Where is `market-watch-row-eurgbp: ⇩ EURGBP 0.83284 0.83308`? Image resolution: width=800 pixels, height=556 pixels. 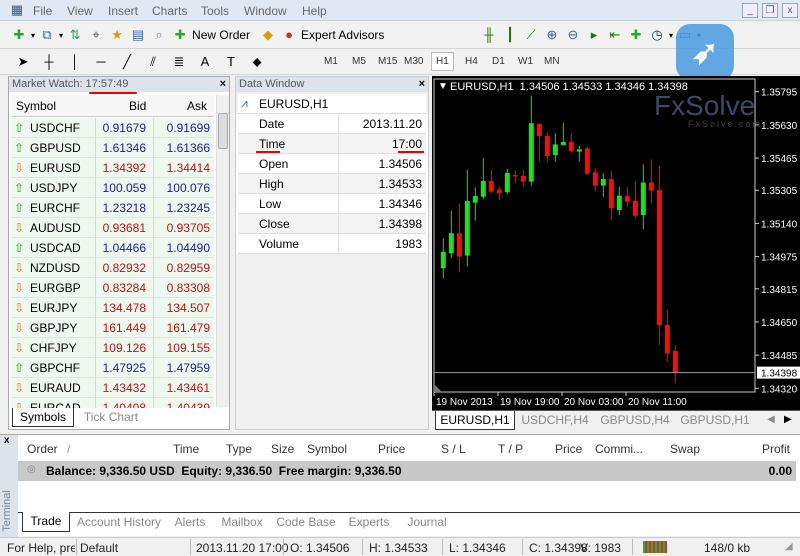
market-watch-row-eurgbp: ⇩ EURGBP 0.83284 0.83308 is located at coordinates (112, 288).